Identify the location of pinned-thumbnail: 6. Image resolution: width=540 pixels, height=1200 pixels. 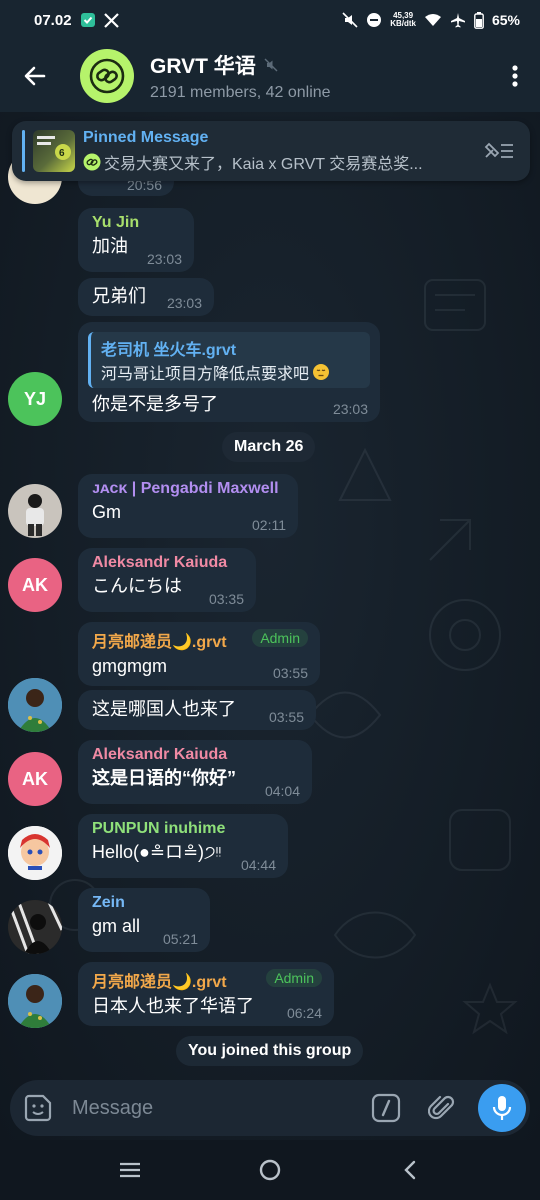
(54, 151).